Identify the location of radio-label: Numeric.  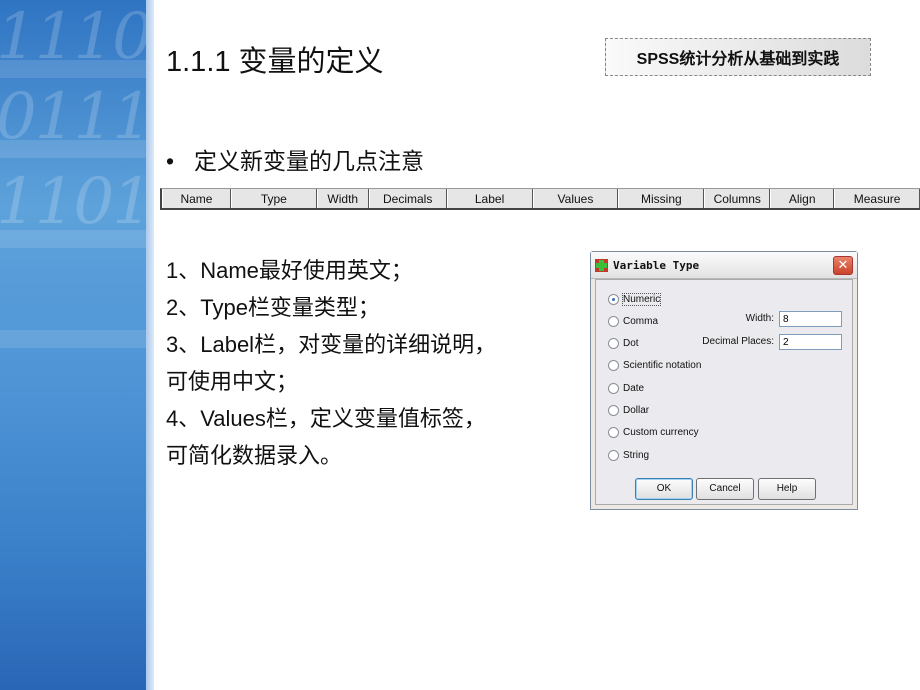
(641, 299).